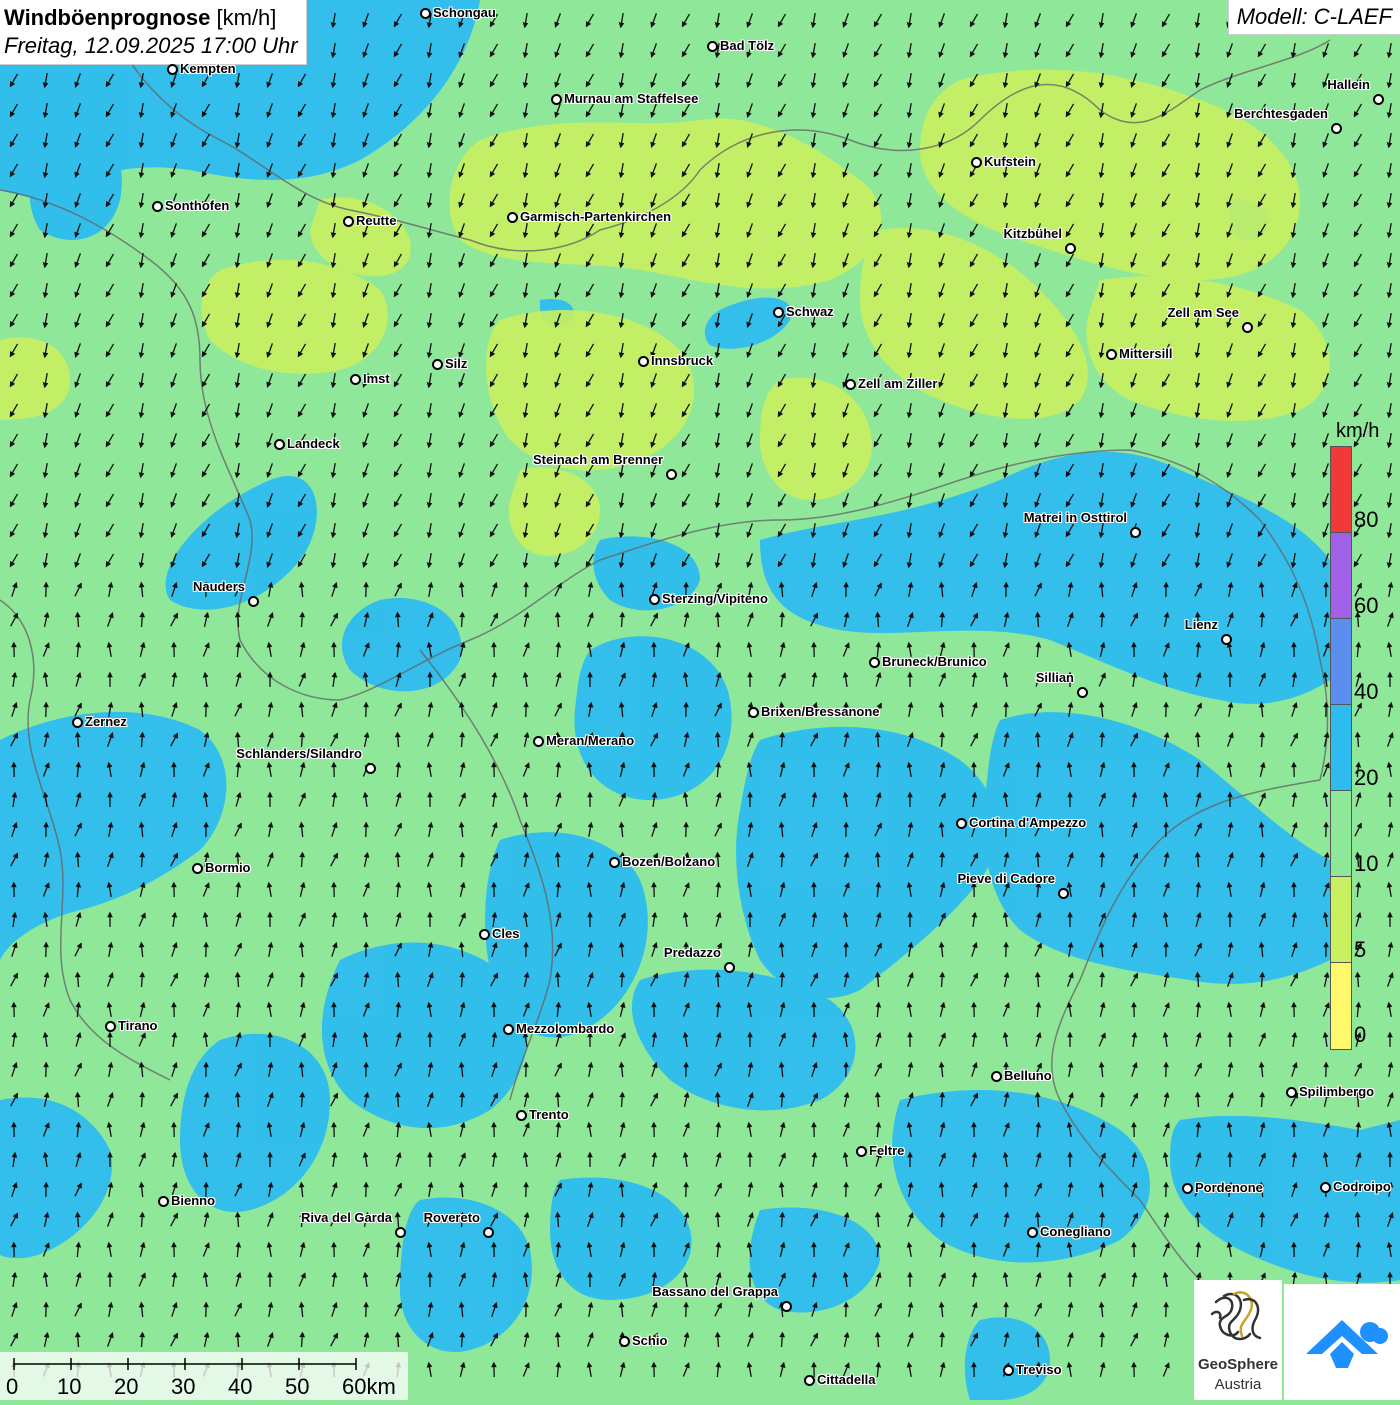 This screenshot has width=1400, height=1405. I want to click on legend-label: 0, so click(1360, 1035).